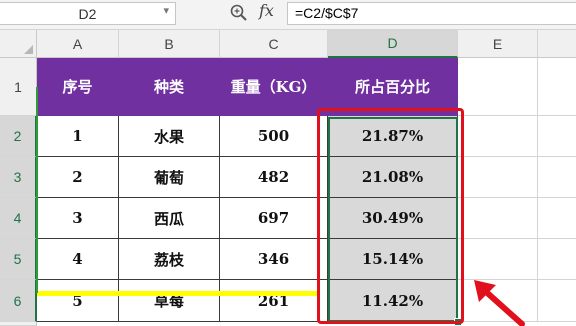  I want to click on formula-input: =C2/$C$7, so click(431, 13).